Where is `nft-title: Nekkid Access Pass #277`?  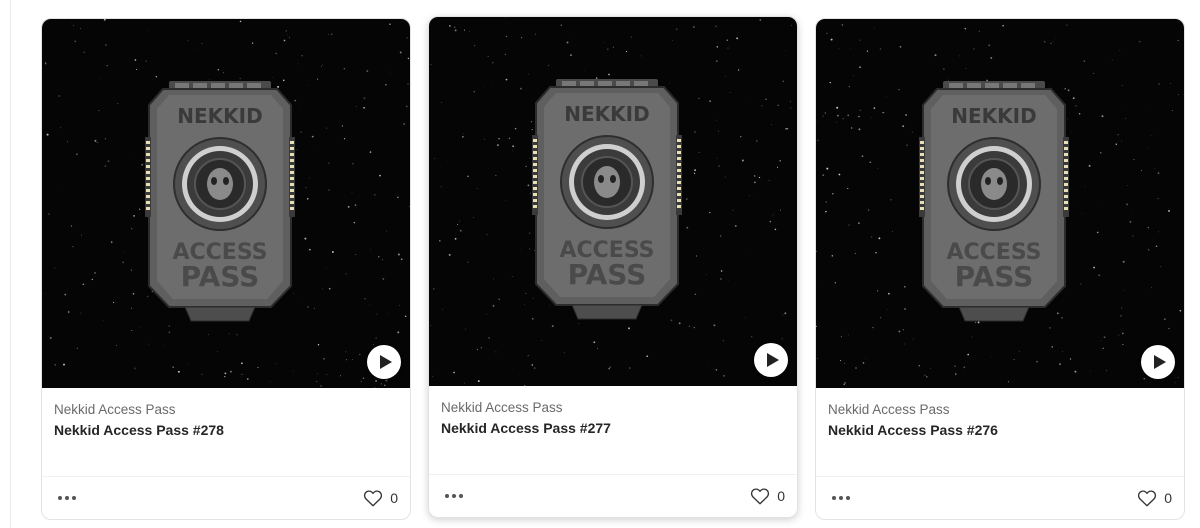
nft-title: Nekkid Access Pass #277 is located at coordinates (613, 428).